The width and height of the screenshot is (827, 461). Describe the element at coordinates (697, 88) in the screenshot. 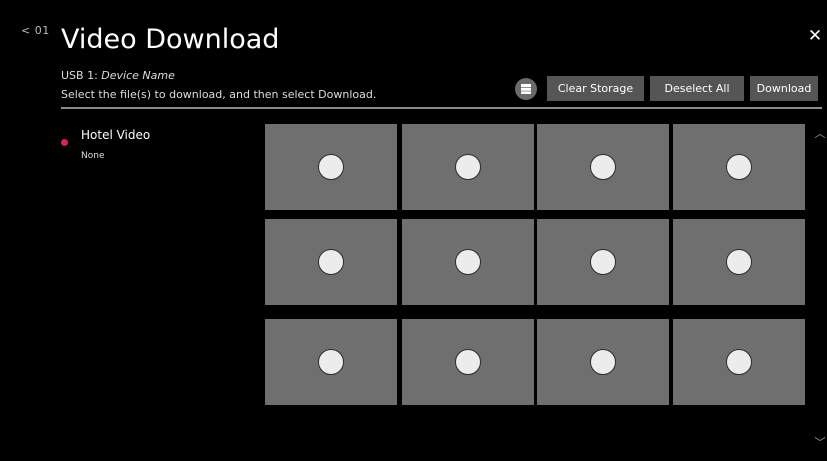

I see `deselect-all-button: Deselect All` at that location.